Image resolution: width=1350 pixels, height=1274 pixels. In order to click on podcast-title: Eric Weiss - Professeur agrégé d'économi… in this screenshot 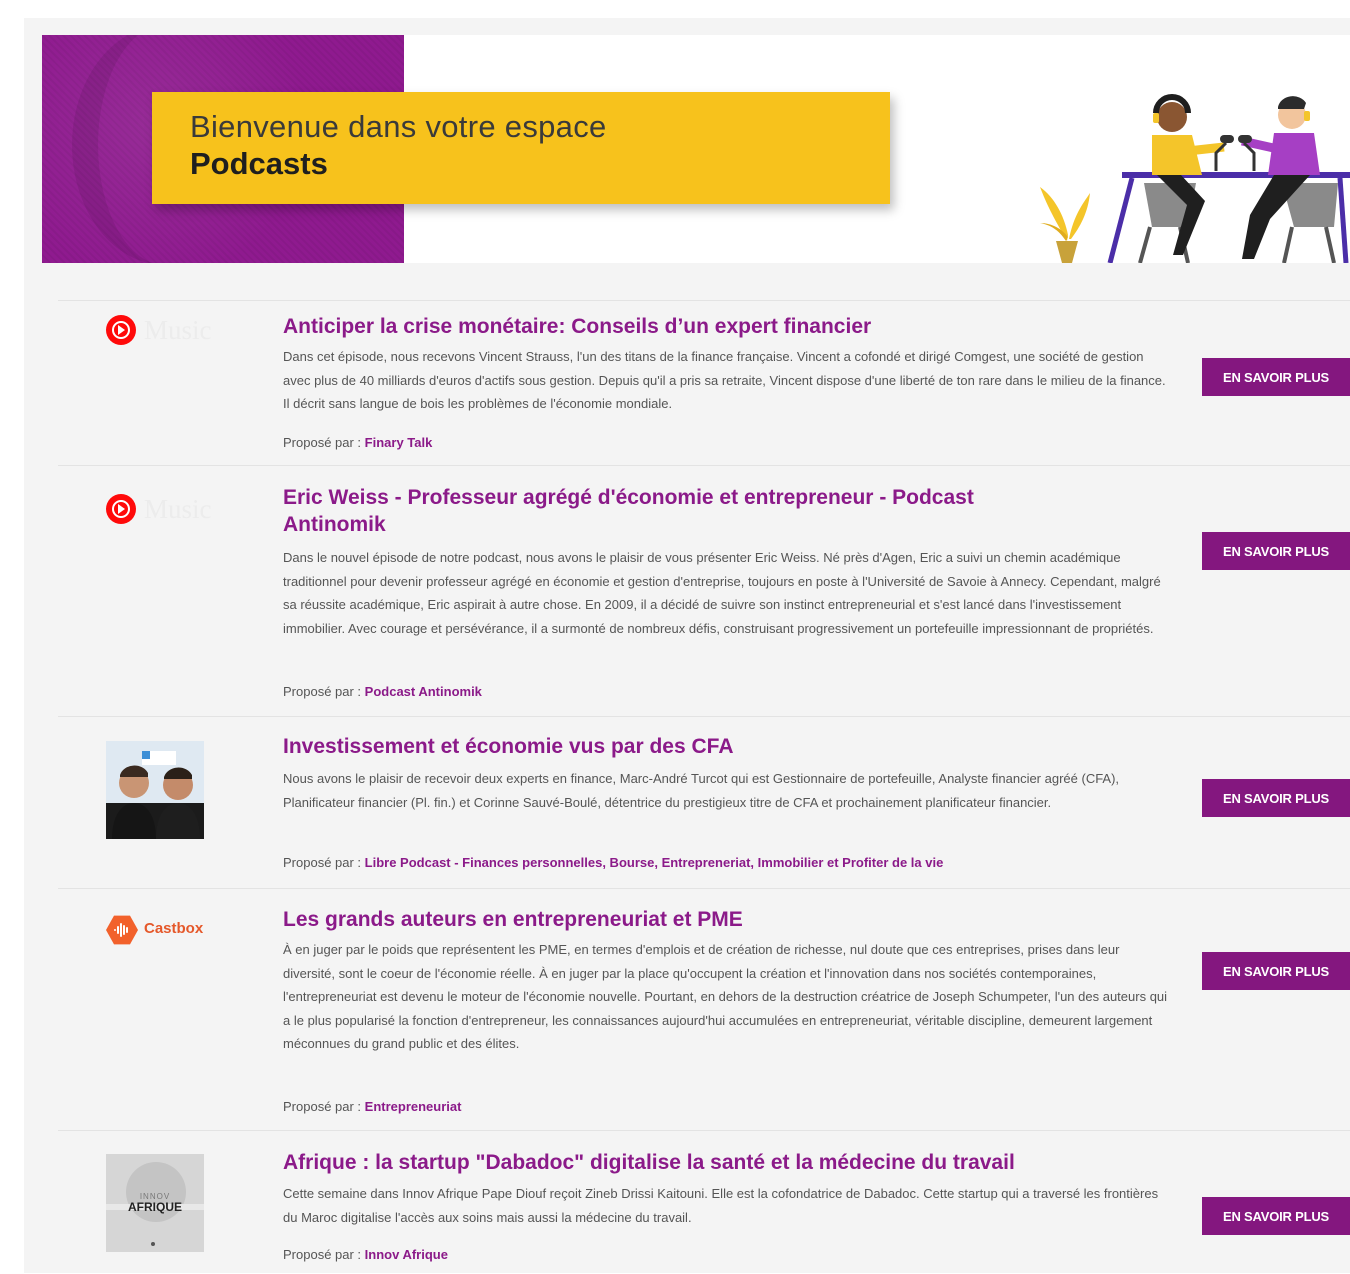, I will do `click(673, 511)`.